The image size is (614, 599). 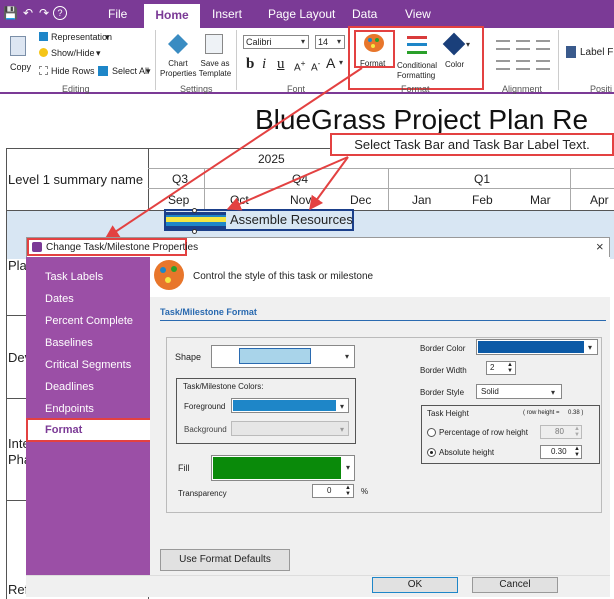 What do you see at coordinates (59, 299) in the screenshot?
I see `sidebar-item-dates: Dates` at bounding box center [59, 299].